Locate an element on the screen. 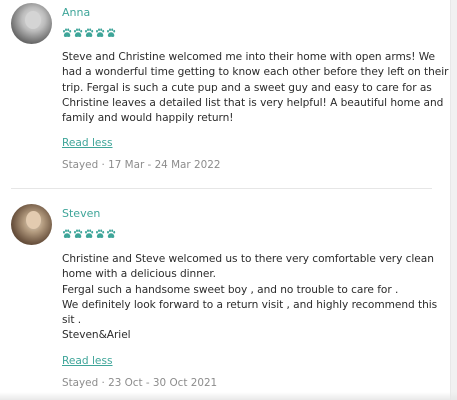  reviewer-name: Anna is located at coordinates (249, 13).